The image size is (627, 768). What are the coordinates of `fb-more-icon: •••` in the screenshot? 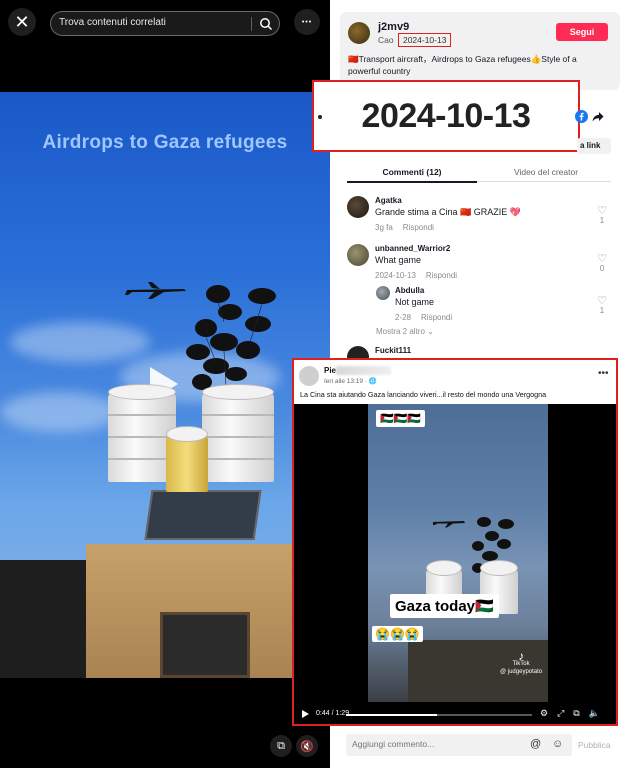 It's located at (603, 373).